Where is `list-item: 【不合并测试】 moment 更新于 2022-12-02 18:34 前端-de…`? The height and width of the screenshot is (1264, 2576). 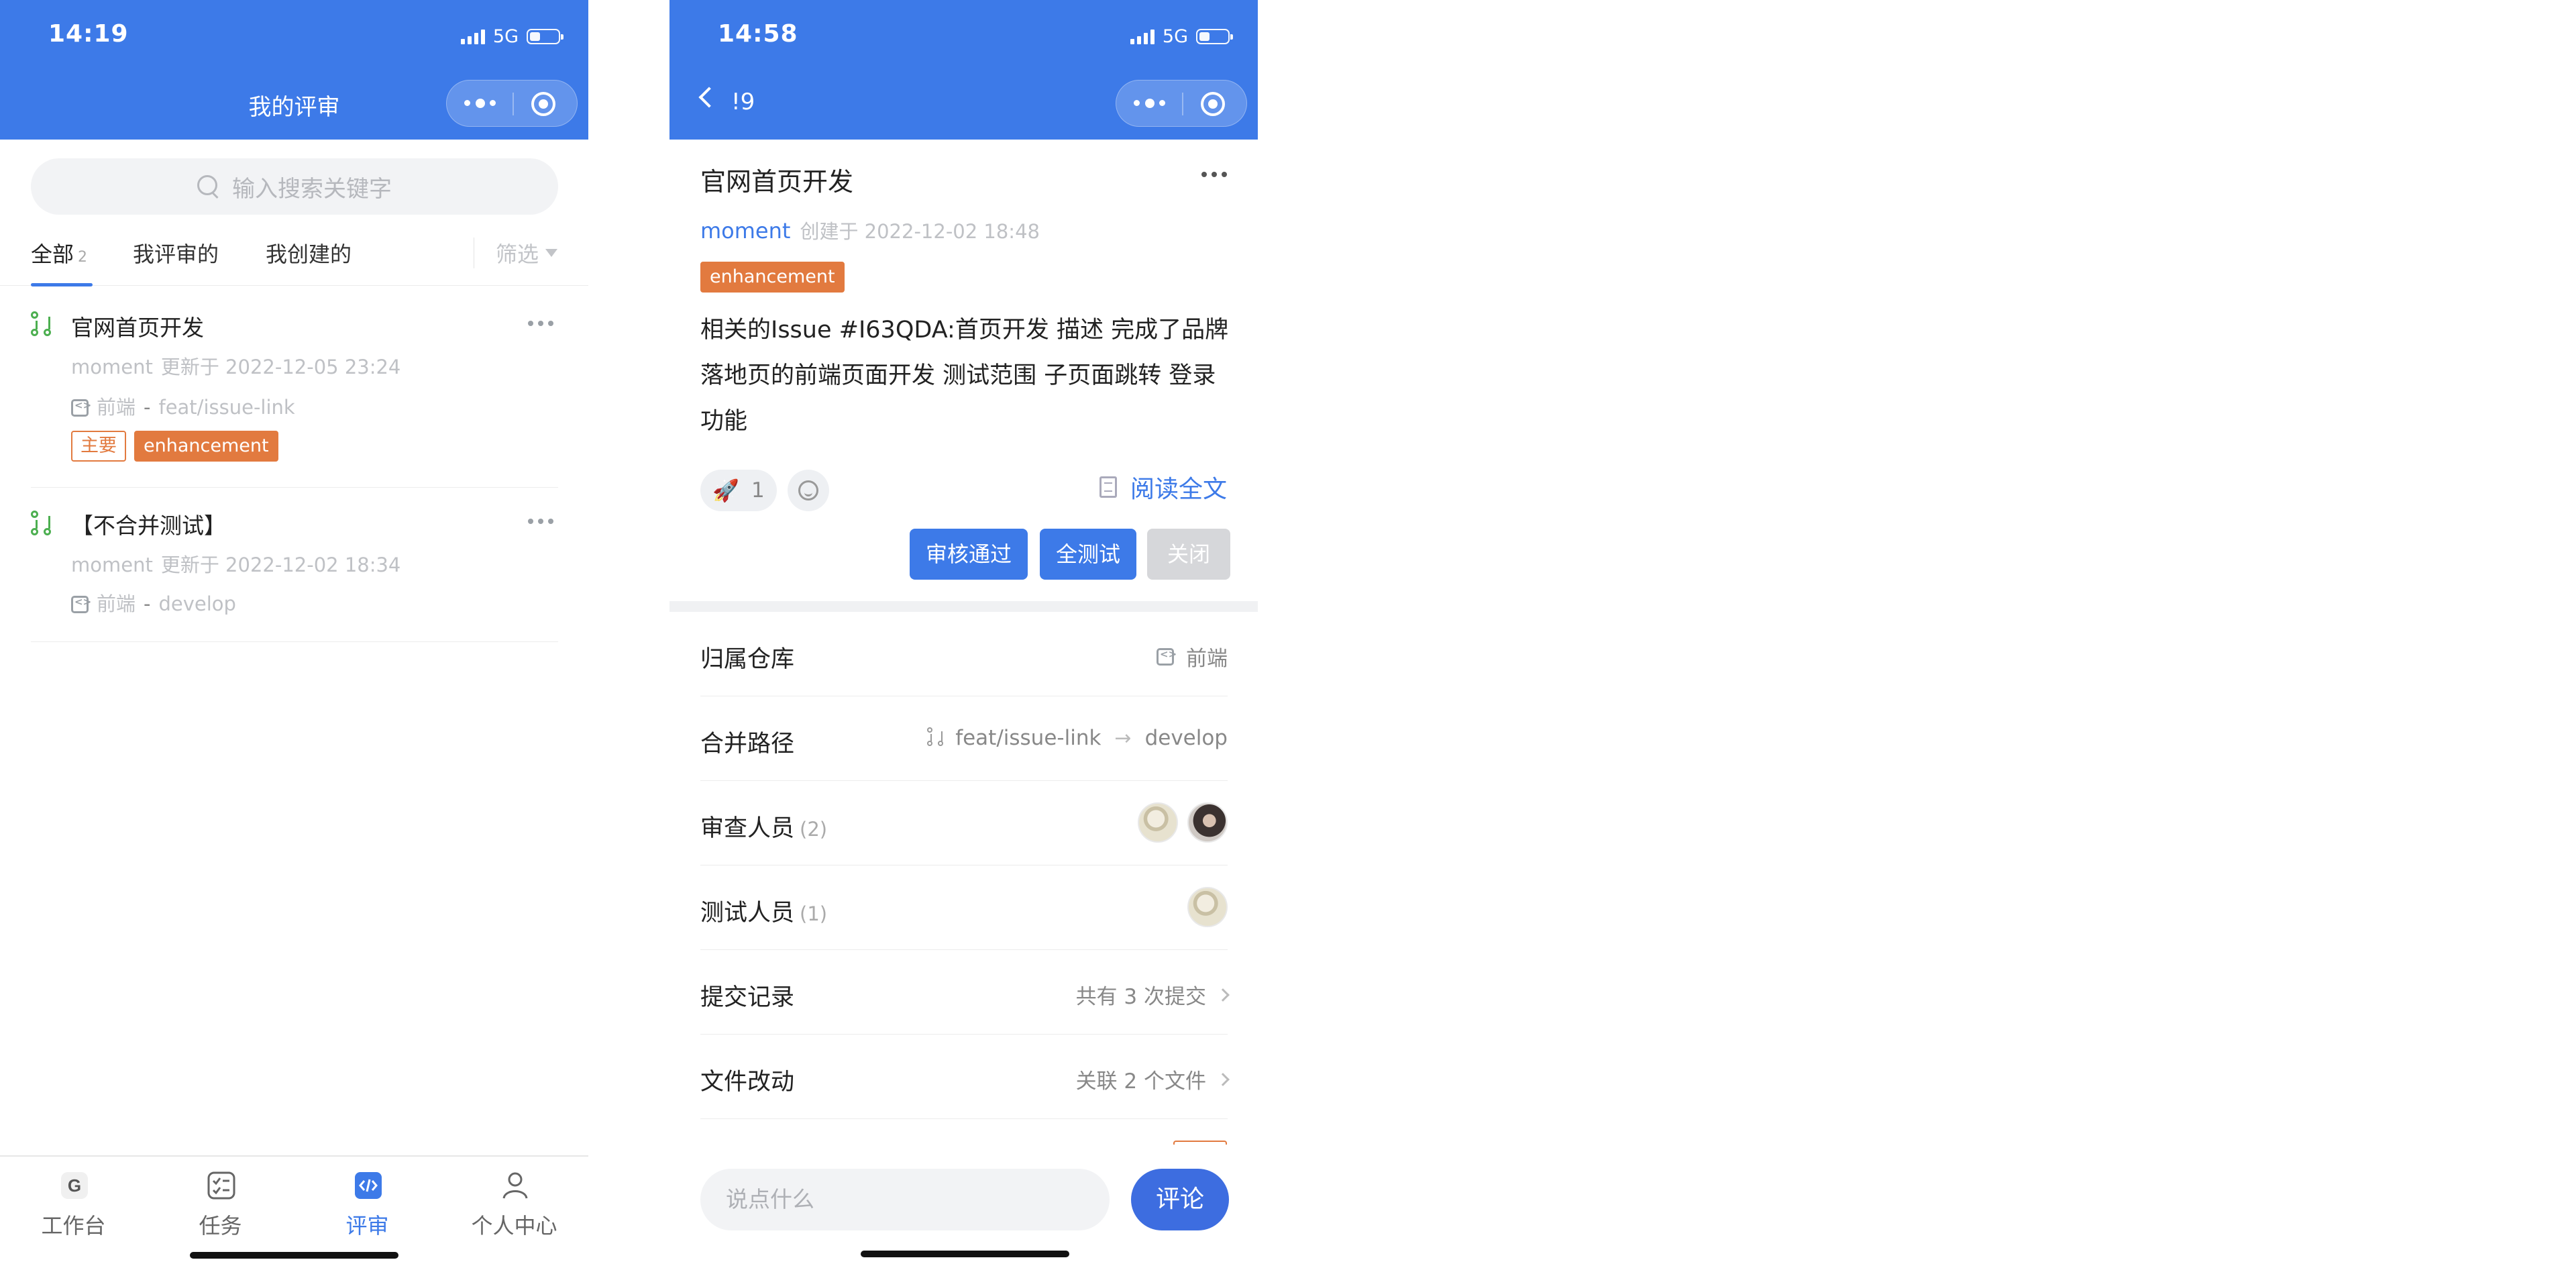
list-item: 【不合并测试】 moment 更新于 2022-12-02 18:34 前端-de… is located at coordinates (294, 565).